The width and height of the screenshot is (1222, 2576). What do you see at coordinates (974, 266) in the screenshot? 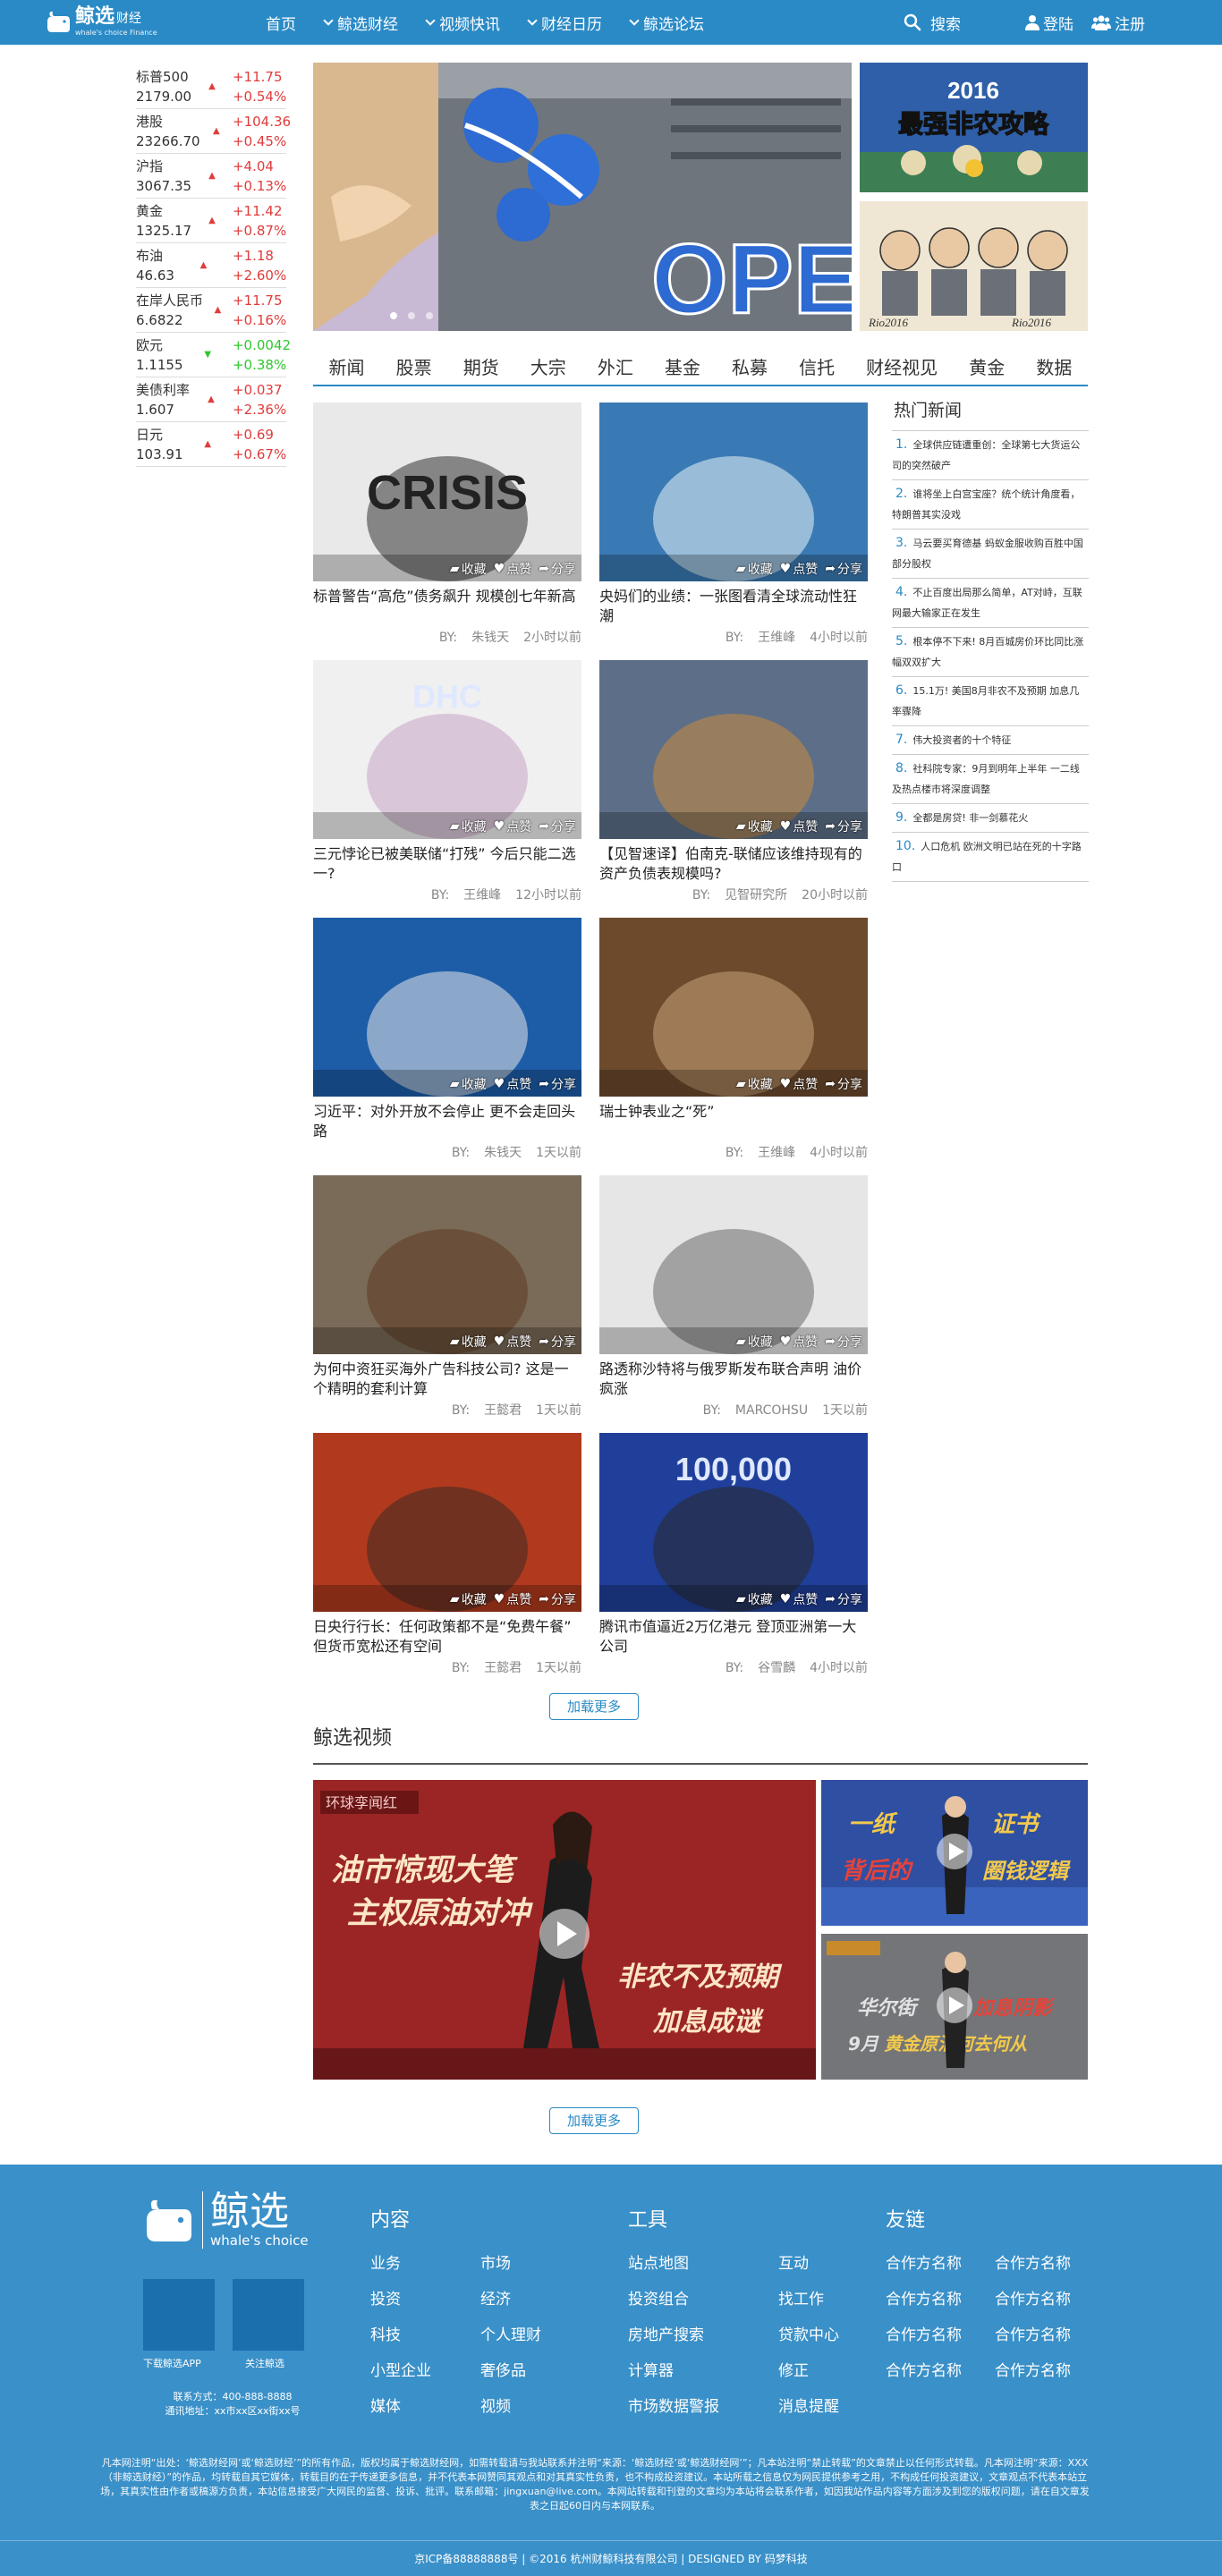
I see `side-banner-rio: Rio2016 Rio2016` at bounding box center [974, 266].